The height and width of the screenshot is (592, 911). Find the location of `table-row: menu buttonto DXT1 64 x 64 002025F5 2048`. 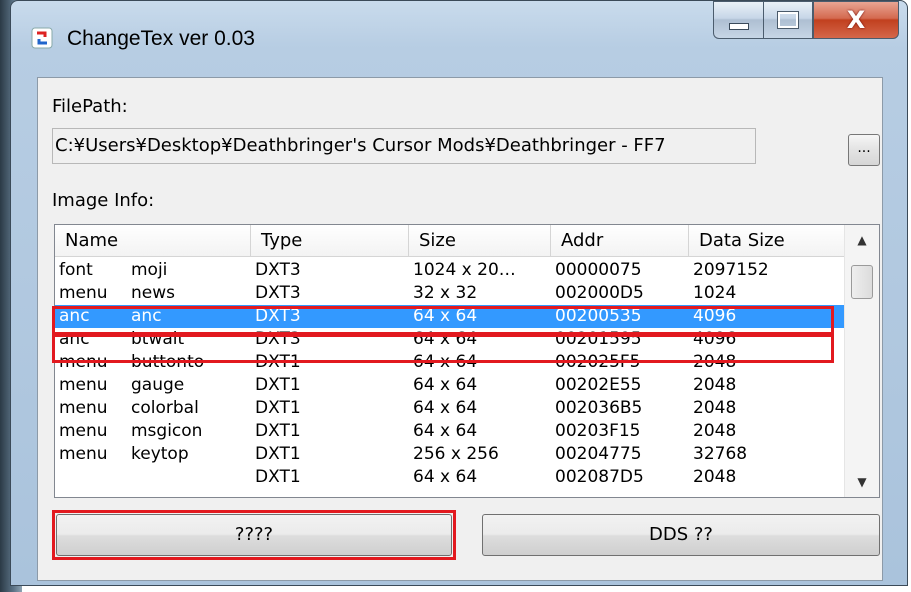

table-row: menu buttonto DXT1 64 x 64 002025F5 2048 is located at coordinates (450, 362).